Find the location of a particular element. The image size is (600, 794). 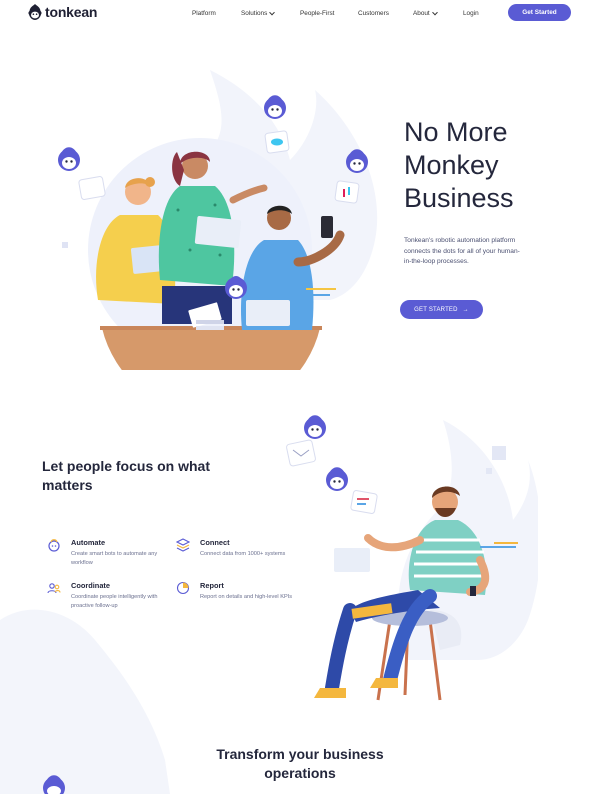

nav-label: About is located at coordinates (421, 13).